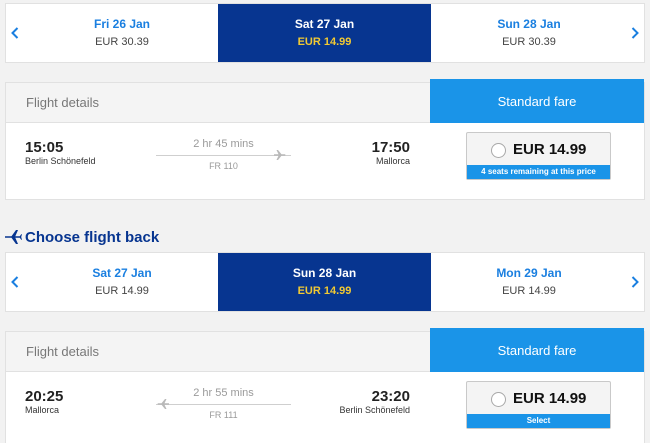 The width and height of the screenshot is (650, 443). Describe the element at coordinates (60, 161) in the screenshot. I see `departure-airport: Berlin Schönefeld` at that location.